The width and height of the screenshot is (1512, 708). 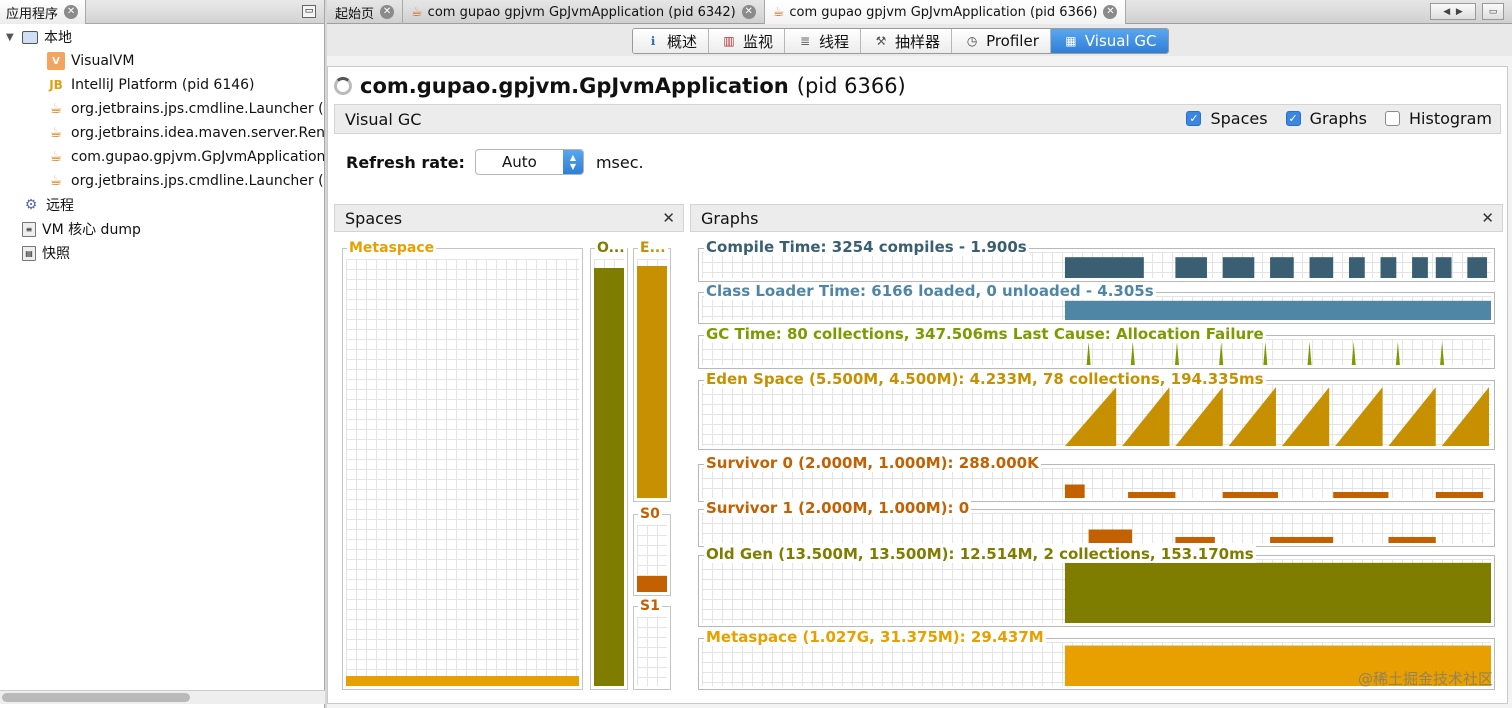 I want to click on graph-label: Survivor 1 (2.000M, 1.000M): 0, so click(x=838, y=508).